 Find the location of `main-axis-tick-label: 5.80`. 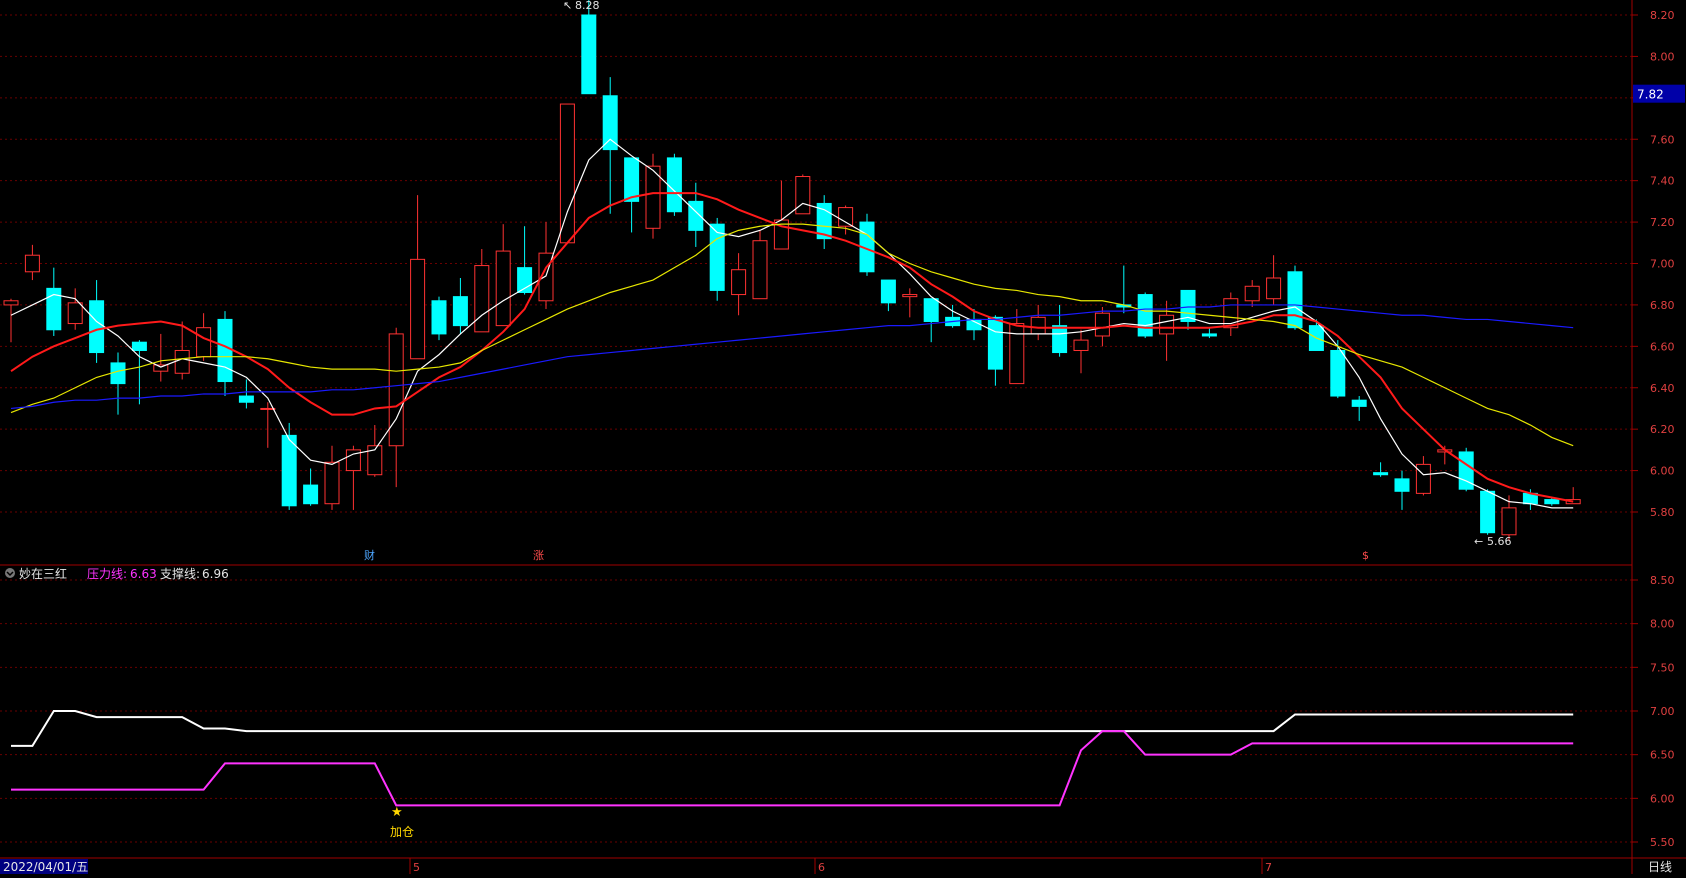

main-axis-tick-label: 5.80 is located at coordinates (1662, 512).